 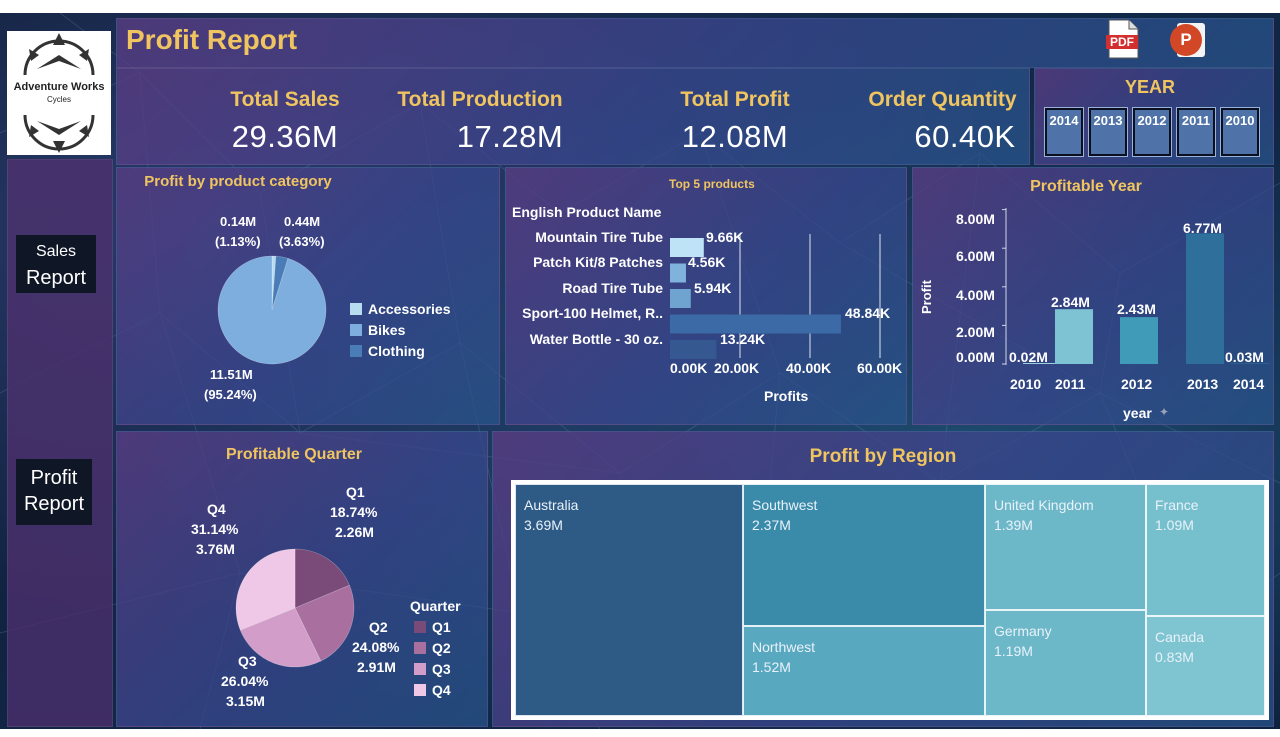 What do you see at coordinates (707, 262) in the screenshot?
I see `product-value-patch-kit: 4.56K` at bounding box center [707, 262].